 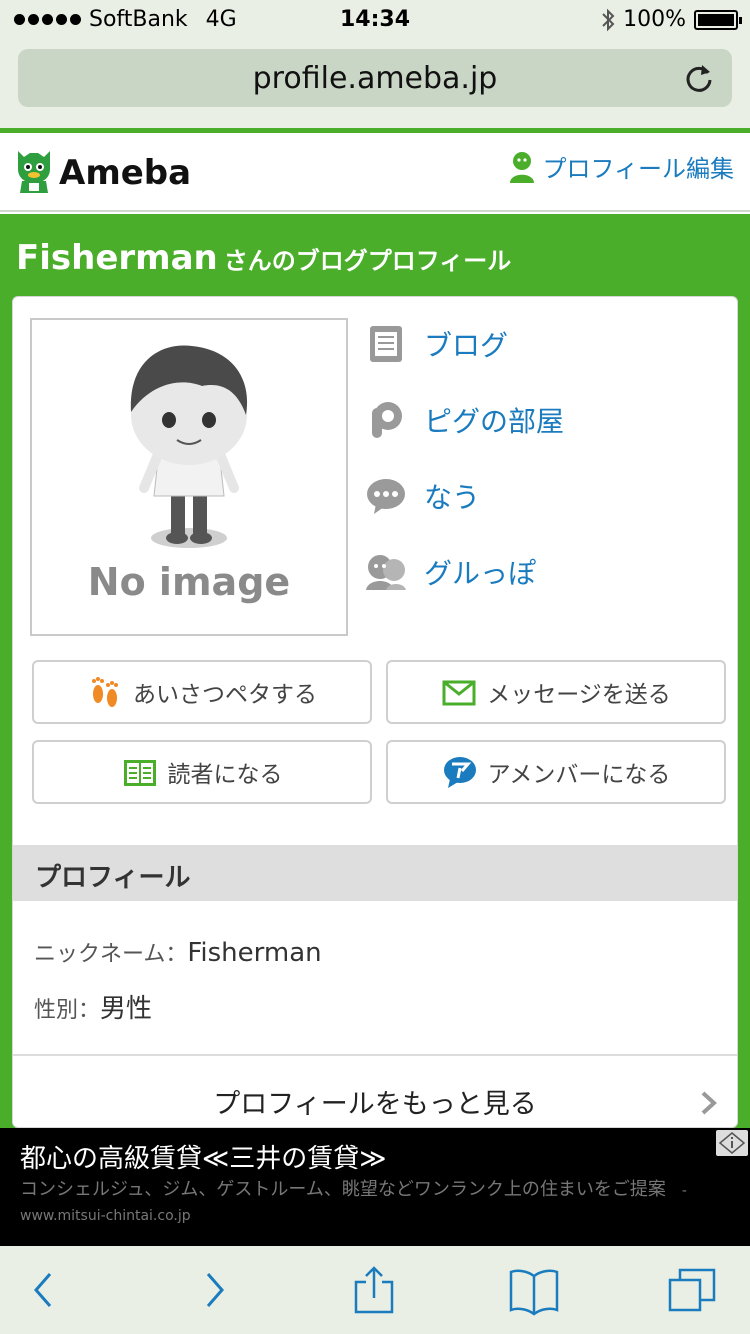 What do you see at coordinates (480, 572) in the screenshot?
I see `link-group-label: グルっぽ` at bounding box center [480, 572].